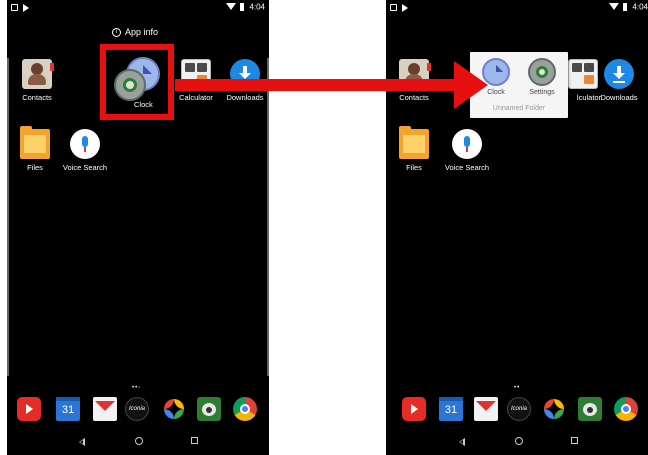  What do you see at coordinates (542, 72) in the screenshot?
I see `settings-gear-icon` at bounding box center [542, 72].